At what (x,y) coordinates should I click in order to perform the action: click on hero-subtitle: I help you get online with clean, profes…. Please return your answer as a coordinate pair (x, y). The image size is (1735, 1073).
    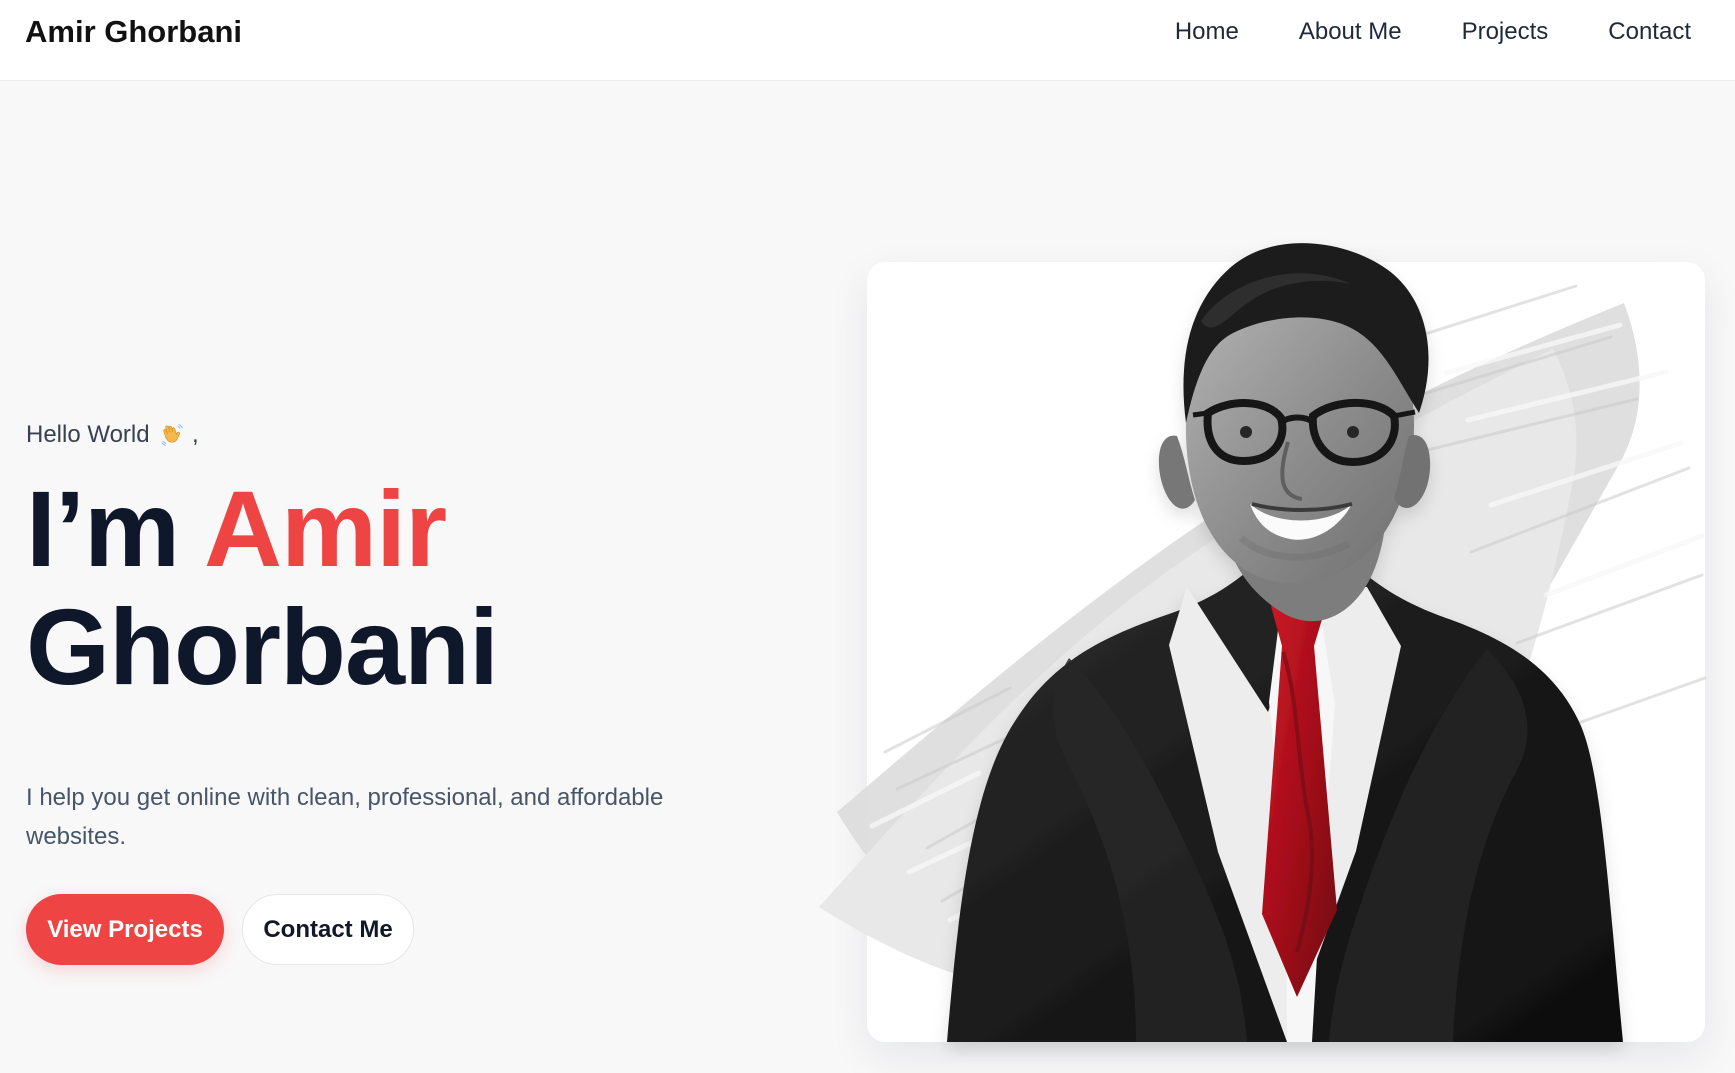
    Looking at the image, I should click on (345, 817).